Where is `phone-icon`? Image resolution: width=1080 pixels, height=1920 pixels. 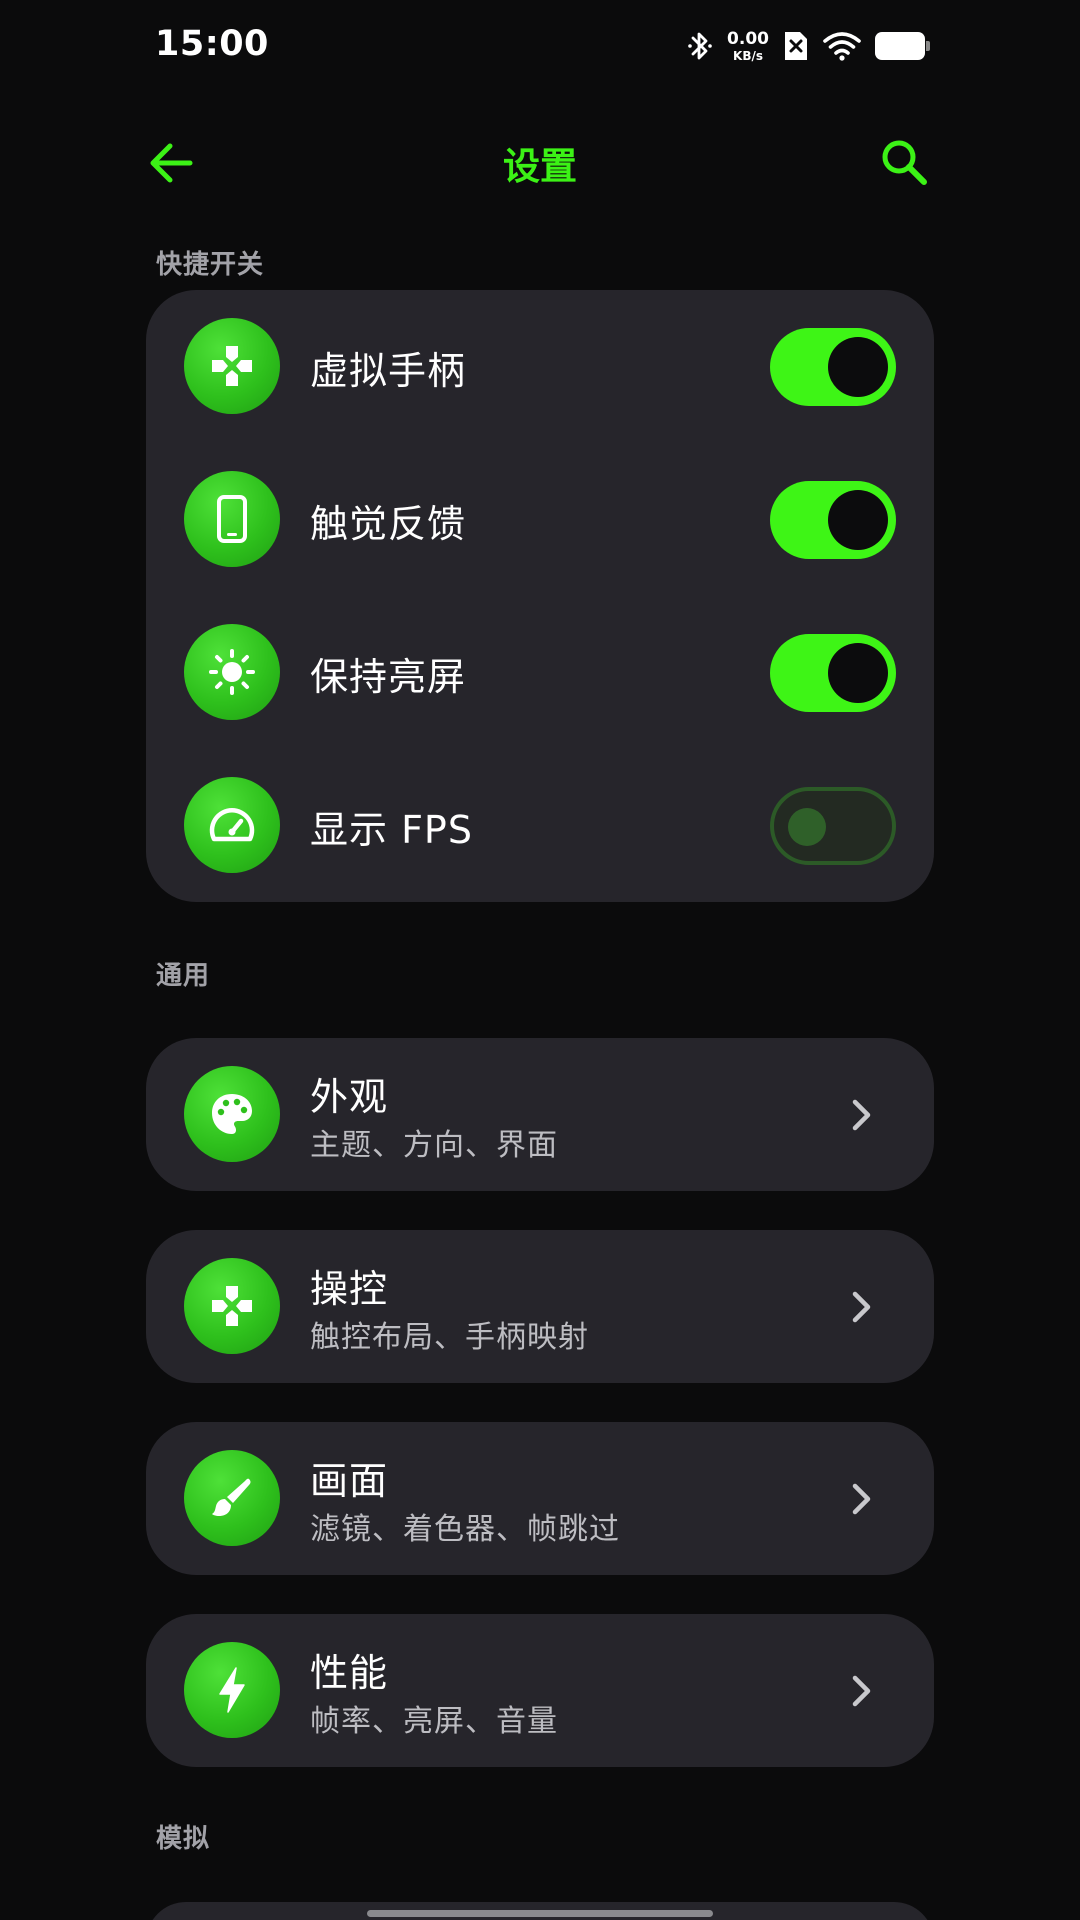 phone-icon is located at coordinates (232, 519).